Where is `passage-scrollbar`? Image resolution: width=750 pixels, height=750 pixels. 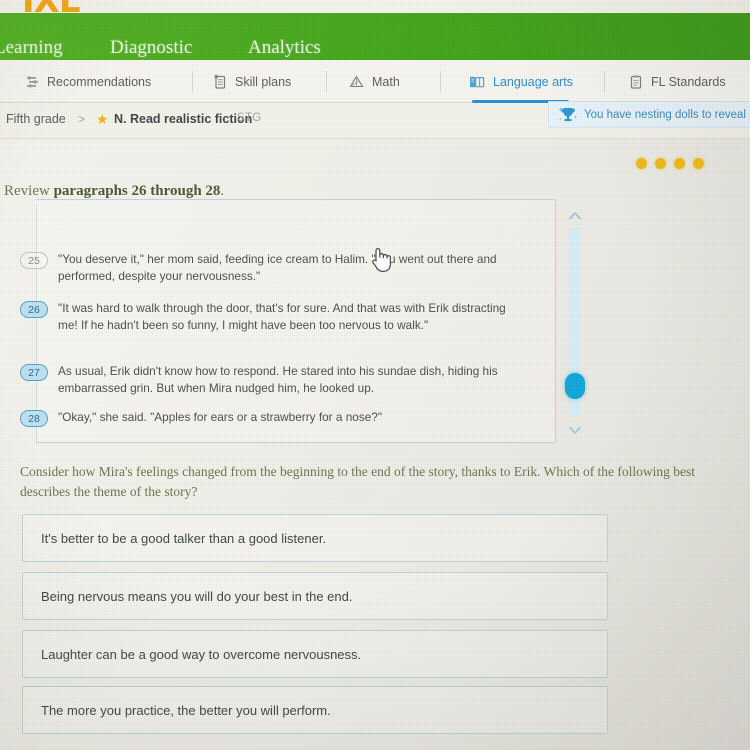 passage-scrollbar is located at coordinates (575, 324).